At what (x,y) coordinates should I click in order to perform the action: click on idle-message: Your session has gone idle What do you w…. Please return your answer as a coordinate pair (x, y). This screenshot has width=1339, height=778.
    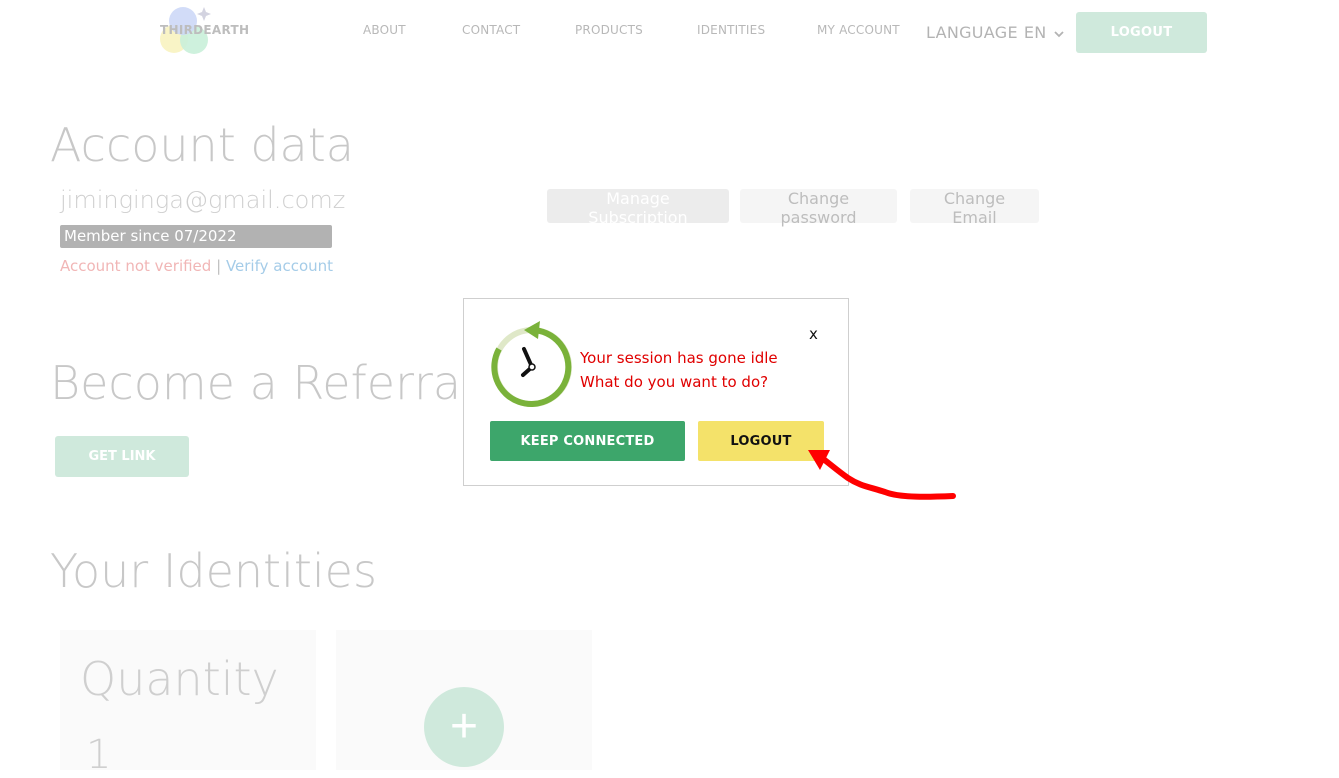
    Looking at the image, I should click on (679, 370).